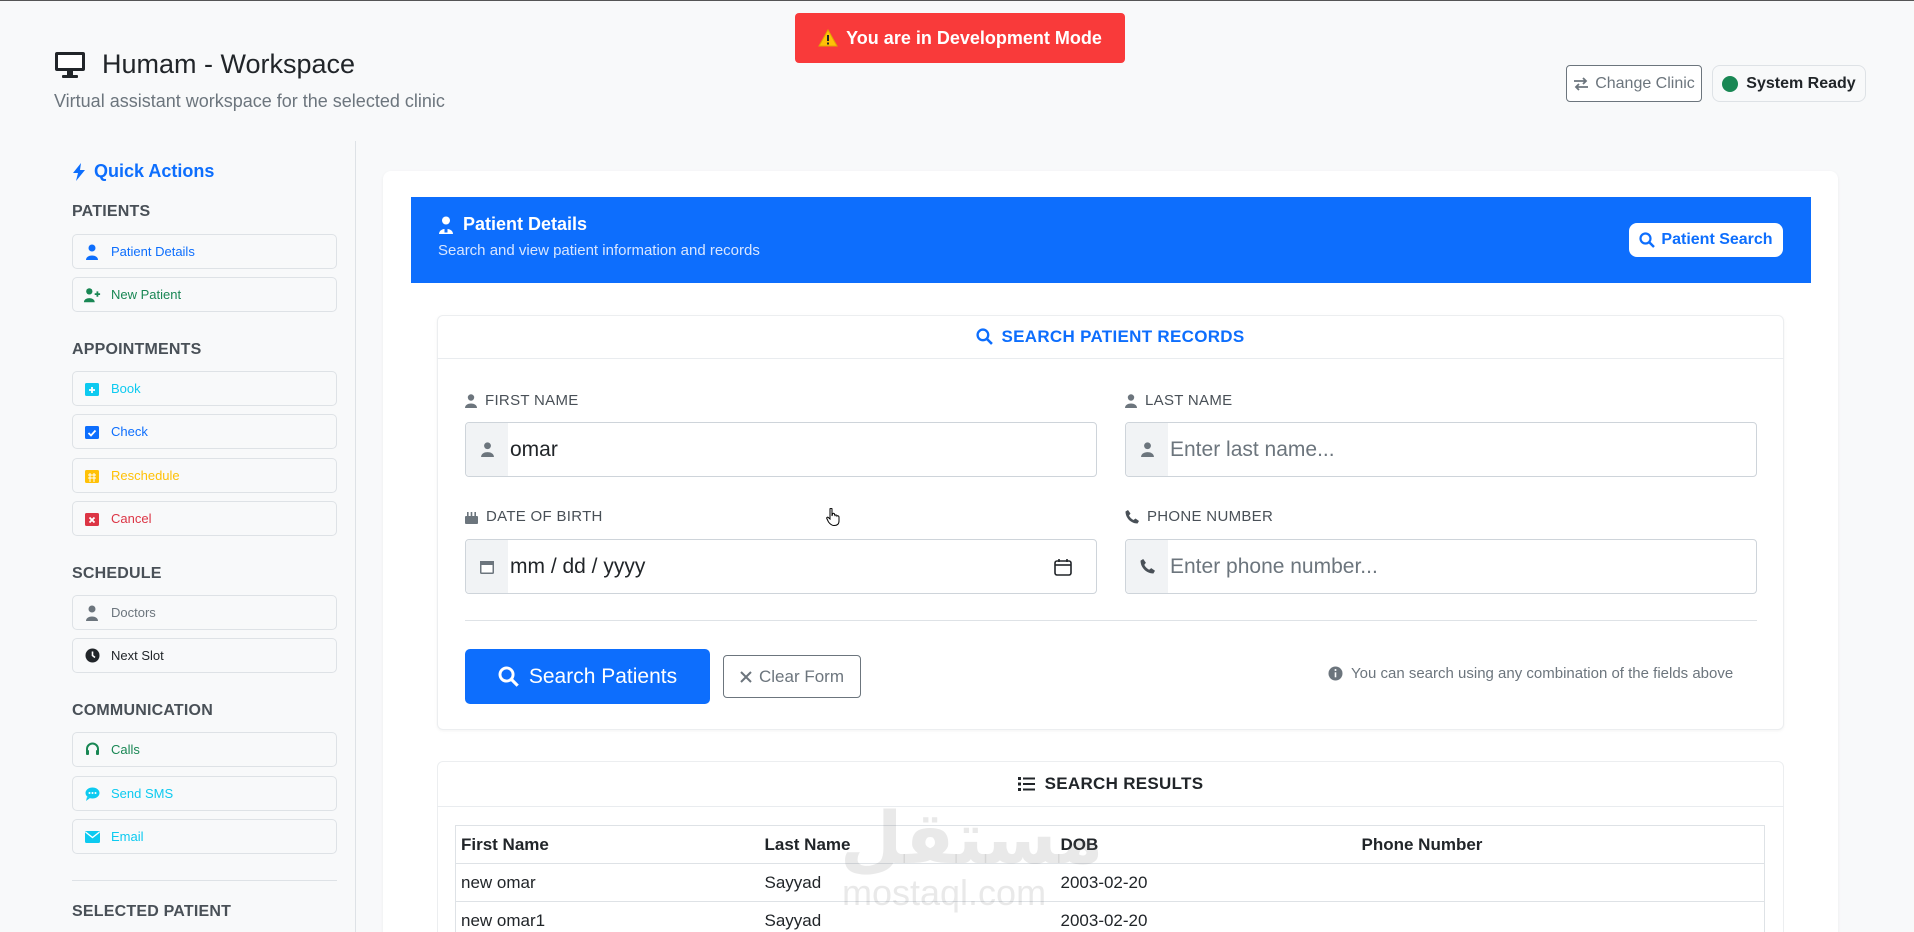 The width and height of the screenshot is (1914, 932). What do you see at coordinates (131, 518) in the screenshot?
I see `sidebar-item-label: Cancel` at bounding box center [131, 518].